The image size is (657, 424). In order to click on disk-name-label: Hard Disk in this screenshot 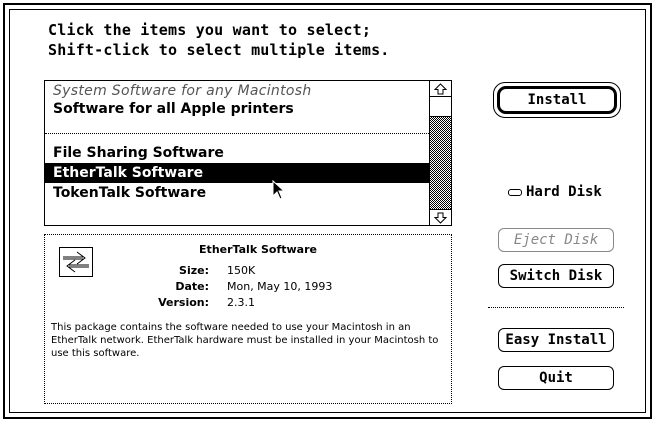, I will do `click(564, 192)`.